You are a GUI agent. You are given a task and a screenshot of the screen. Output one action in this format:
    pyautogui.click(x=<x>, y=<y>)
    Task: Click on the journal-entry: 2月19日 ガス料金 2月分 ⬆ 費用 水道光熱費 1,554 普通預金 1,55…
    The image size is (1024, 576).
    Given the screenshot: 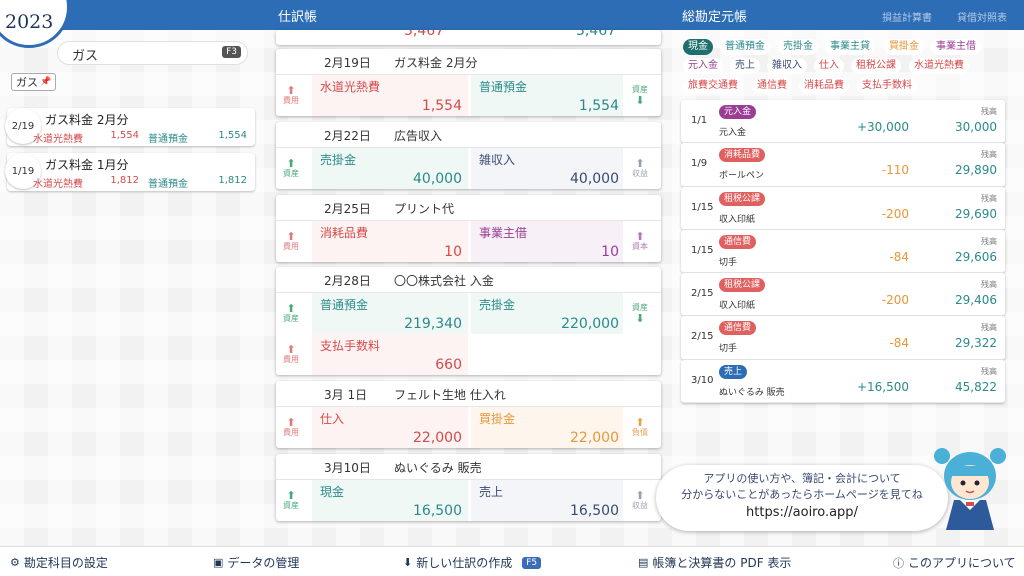 What is the action you would take?
    pyautogui.click(x=468, y=82)
    